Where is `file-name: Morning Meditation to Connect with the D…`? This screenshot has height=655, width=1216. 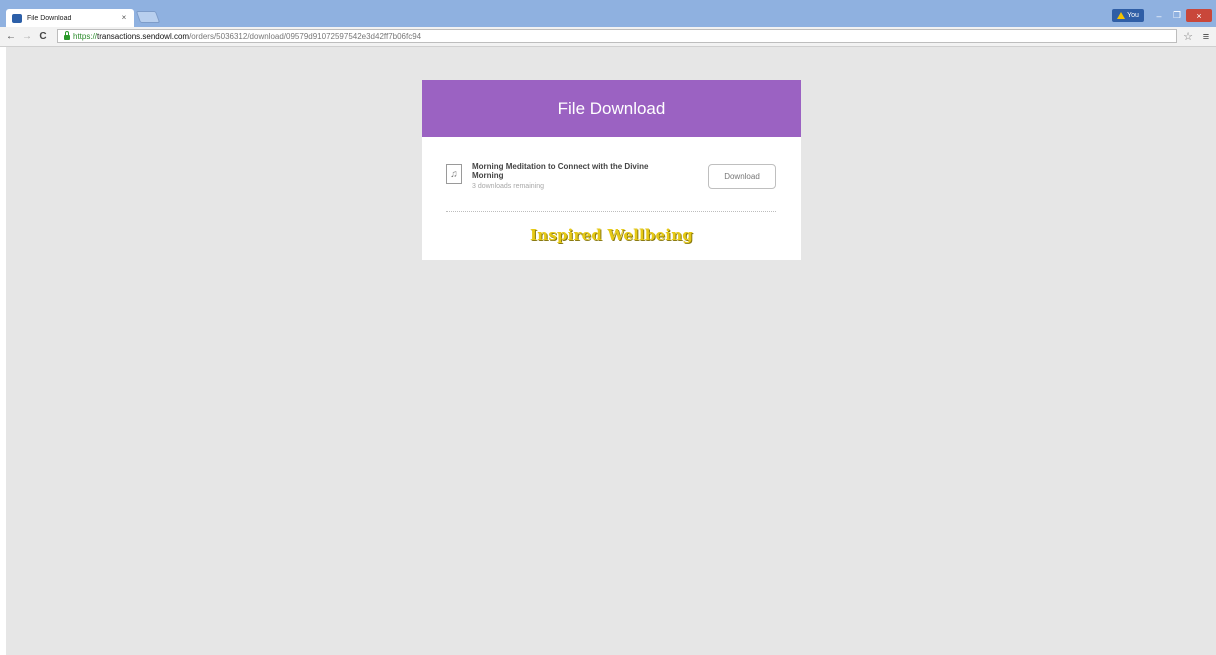
file-name: Morning Meditation to Connect with the D… is located at coordinates (560, 171).